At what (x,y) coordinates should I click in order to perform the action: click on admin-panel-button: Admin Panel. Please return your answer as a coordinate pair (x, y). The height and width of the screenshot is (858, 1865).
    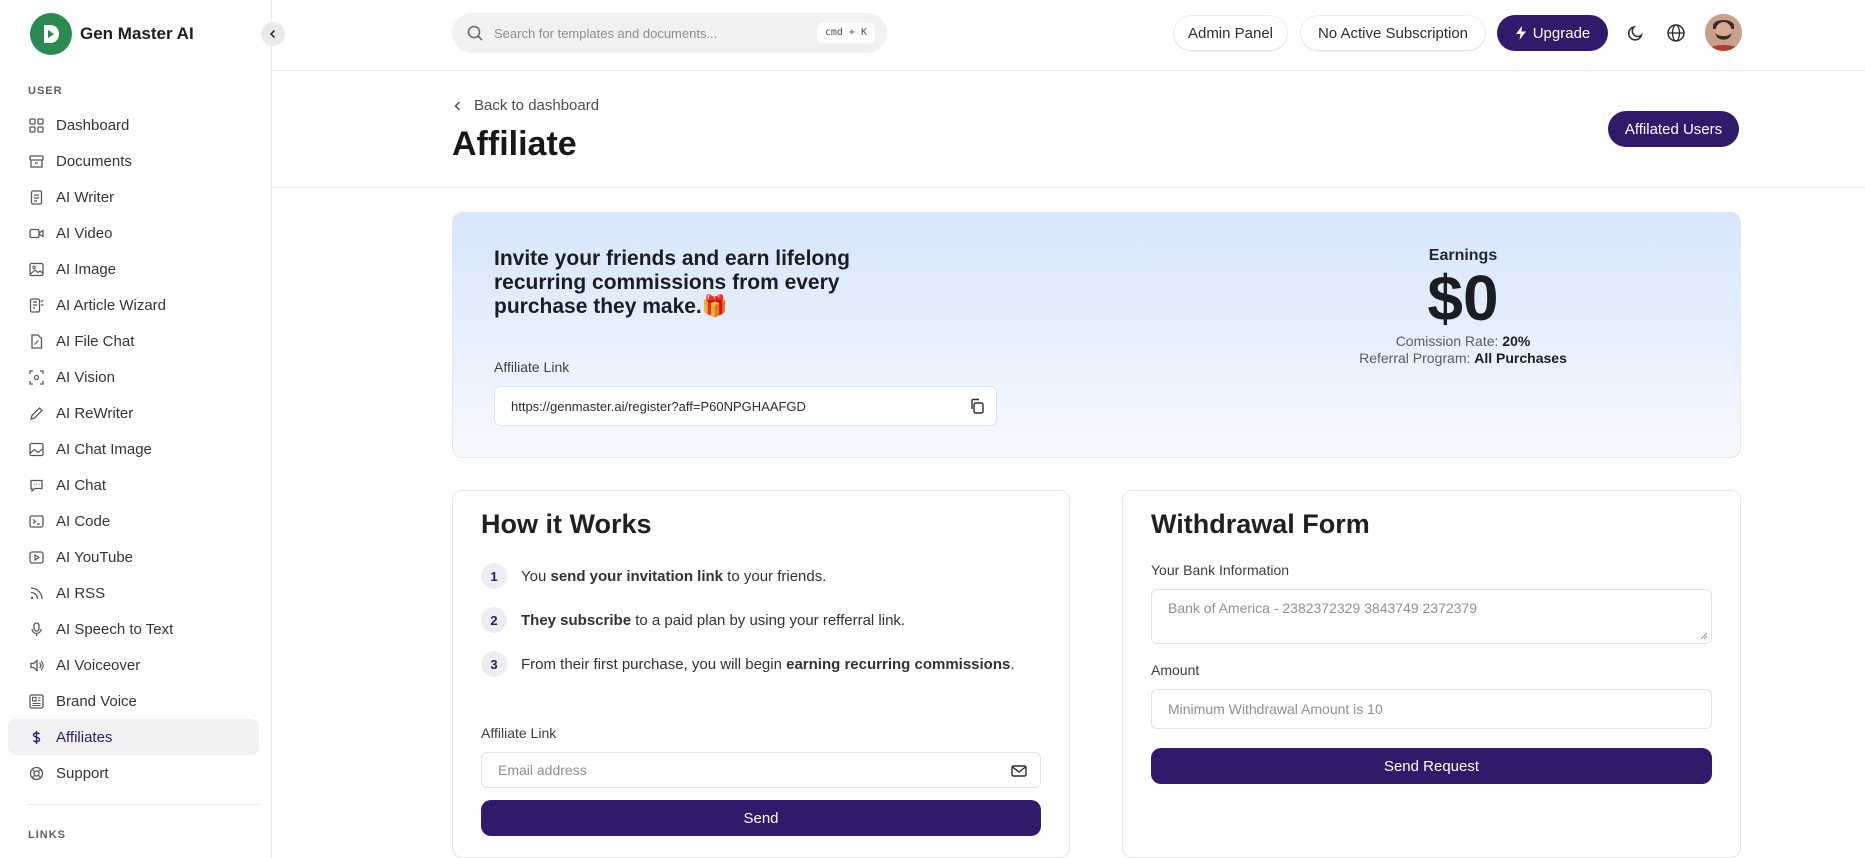
    Looking at the image, I should click on (1230, 33).